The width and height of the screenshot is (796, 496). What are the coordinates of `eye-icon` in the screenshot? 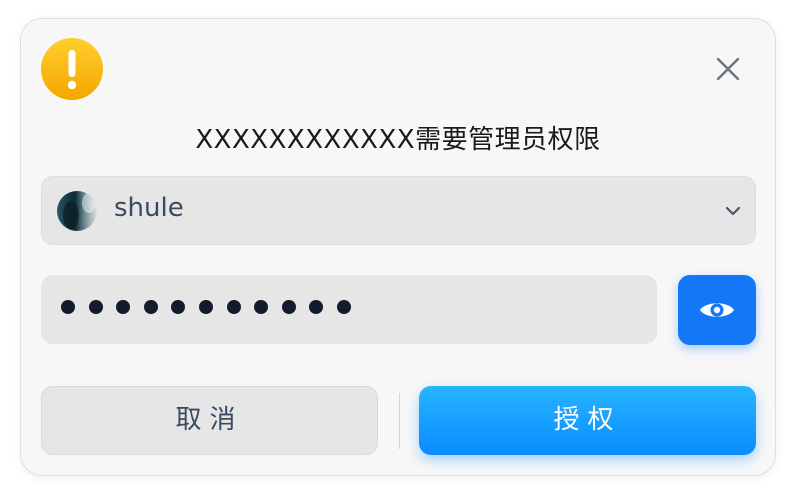 It's located at (717, 310).